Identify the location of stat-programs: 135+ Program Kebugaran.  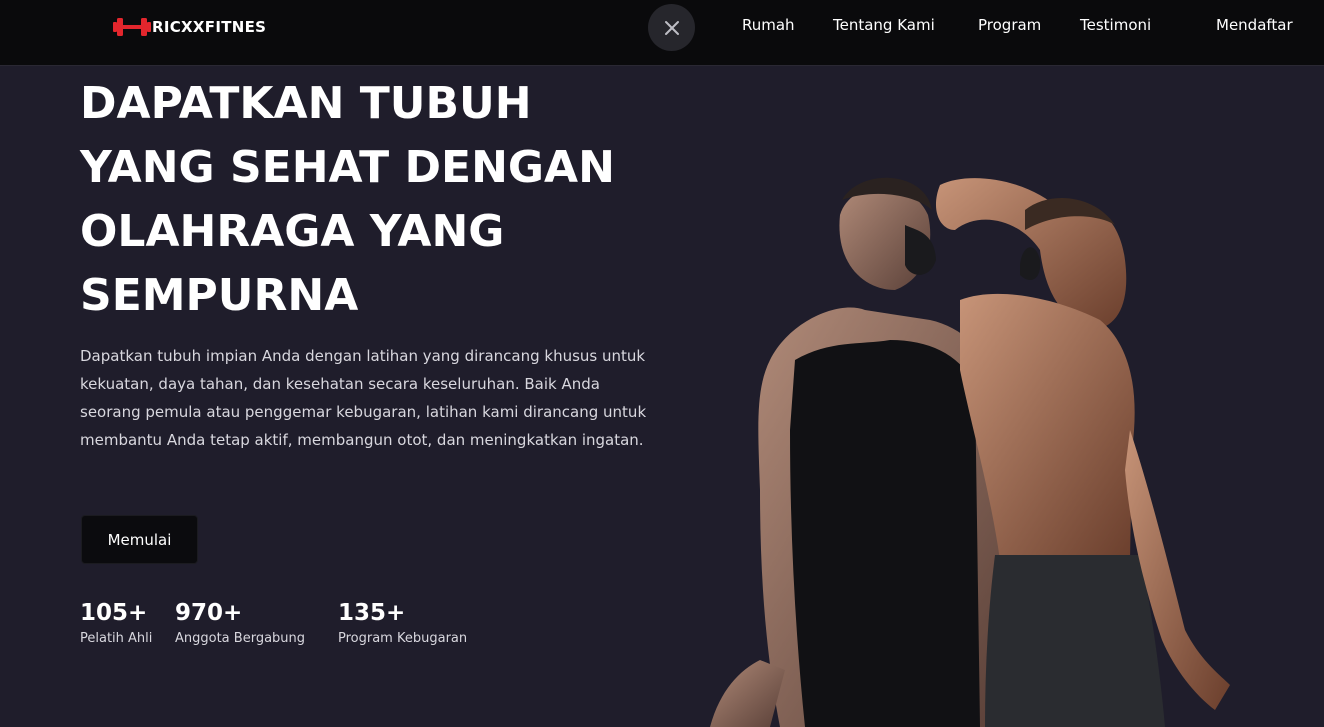
(402, 623).